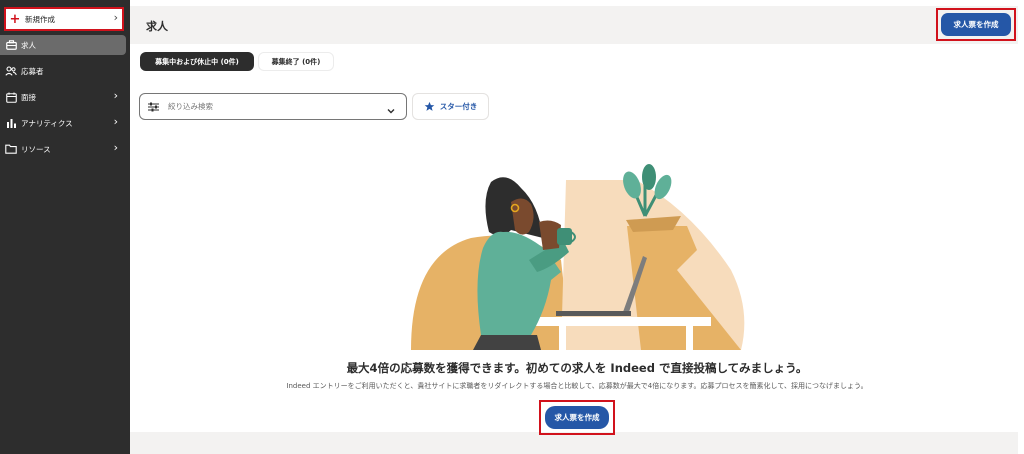 This screenshot has height=454, width=1024. Describe the element at coordinates (574, 25) in the screenshot. I see `page-header: 求人 求人票を作成` at that location.